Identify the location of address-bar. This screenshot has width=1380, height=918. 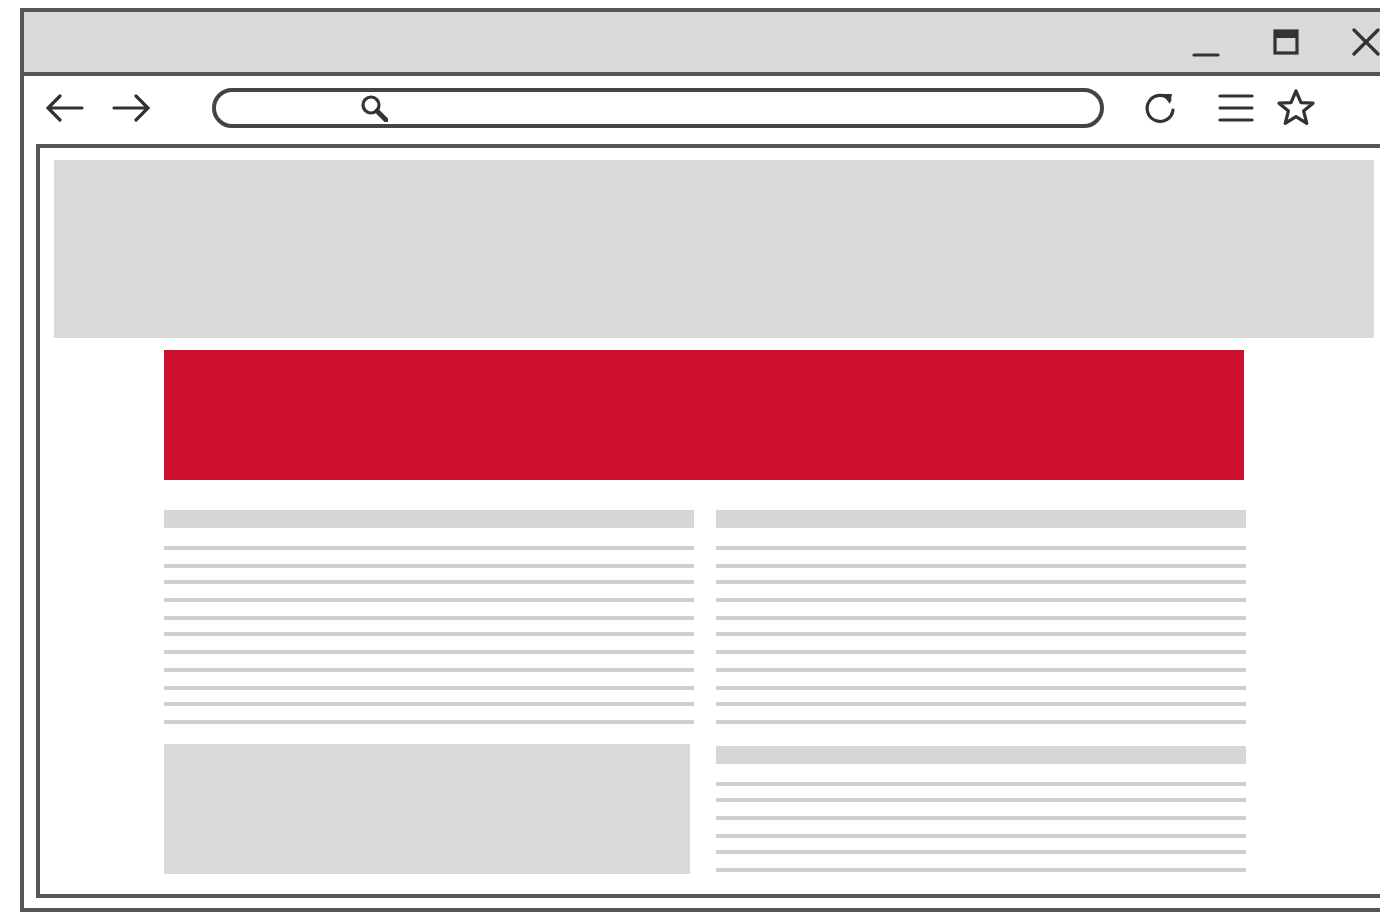
(658, 108).